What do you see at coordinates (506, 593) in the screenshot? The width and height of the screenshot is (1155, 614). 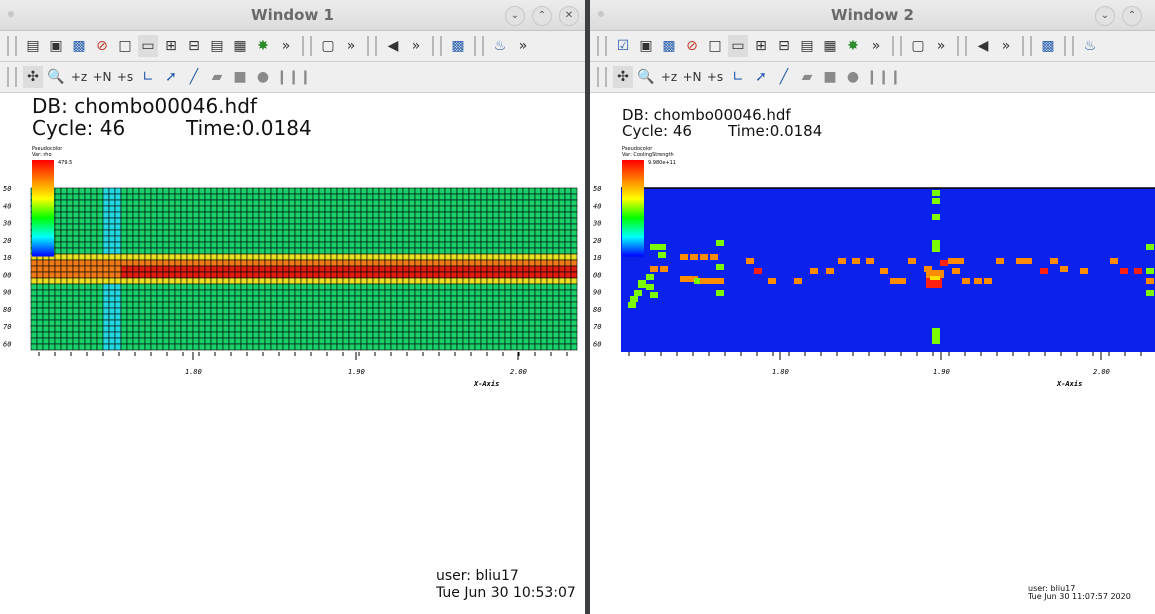 I see `date-label: Tue Jun 30 10:53:07` at bounding box center [506, 593].